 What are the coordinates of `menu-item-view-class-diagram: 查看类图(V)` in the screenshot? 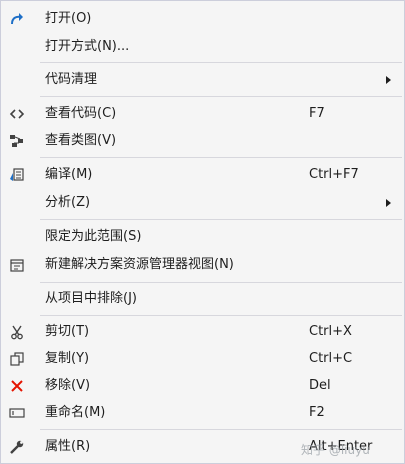 It's located at (202, 141).